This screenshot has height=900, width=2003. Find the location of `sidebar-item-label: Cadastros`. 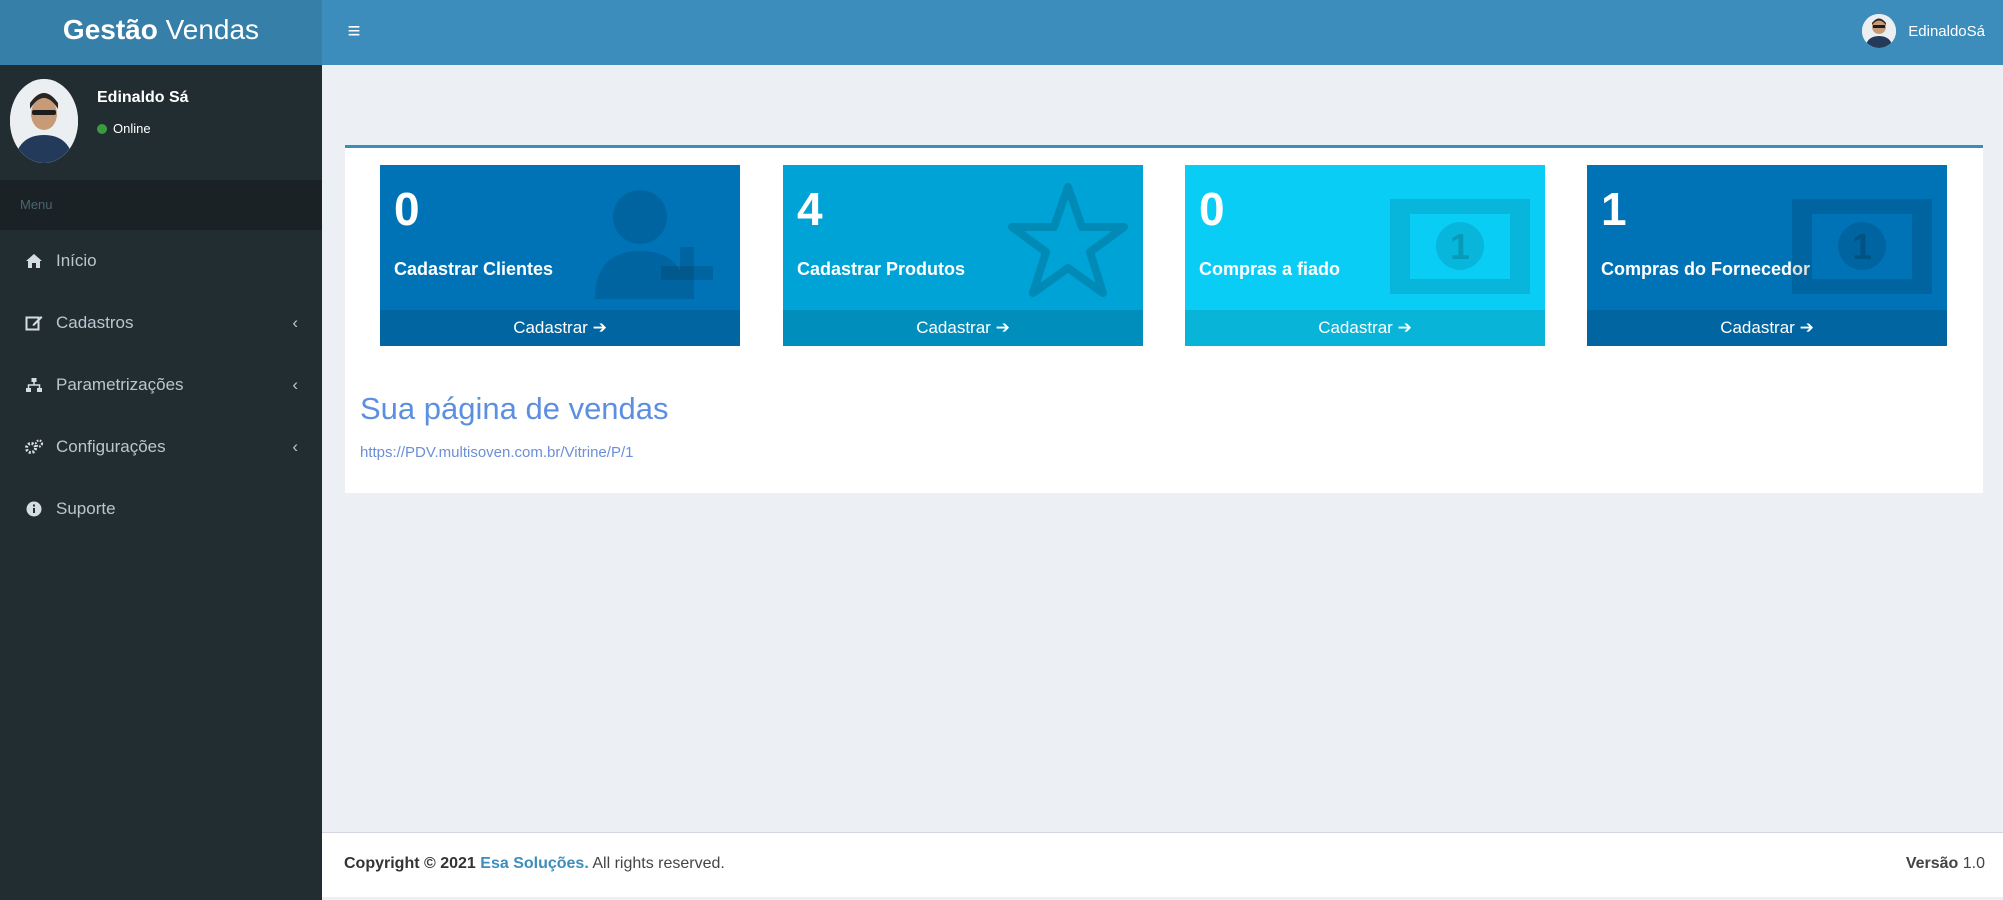

sidebar-item-label: Cadastros is located at coordinates (95, 322).